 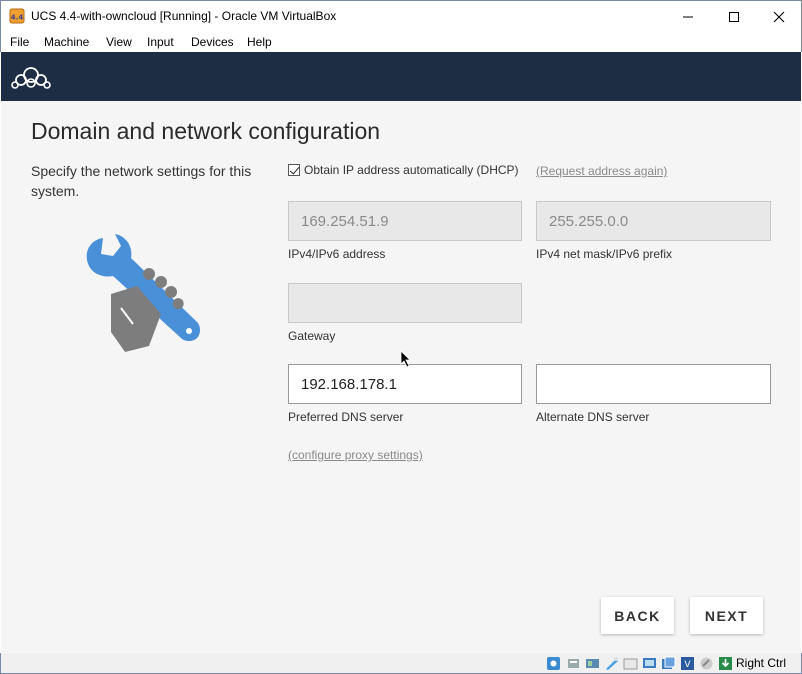 What do you see at coordinates (160, 42) in the screenshot?
I see `menu-input: Input` at bounding box center [160, 42].